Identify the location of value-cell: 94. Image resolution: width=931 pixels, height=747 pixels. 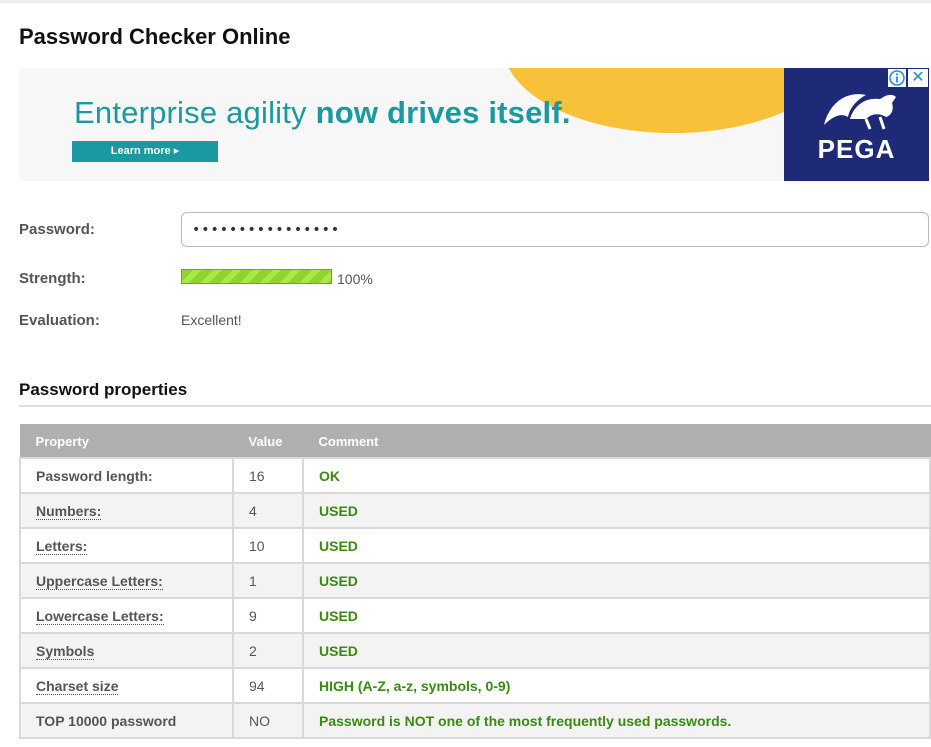
(268, 685).